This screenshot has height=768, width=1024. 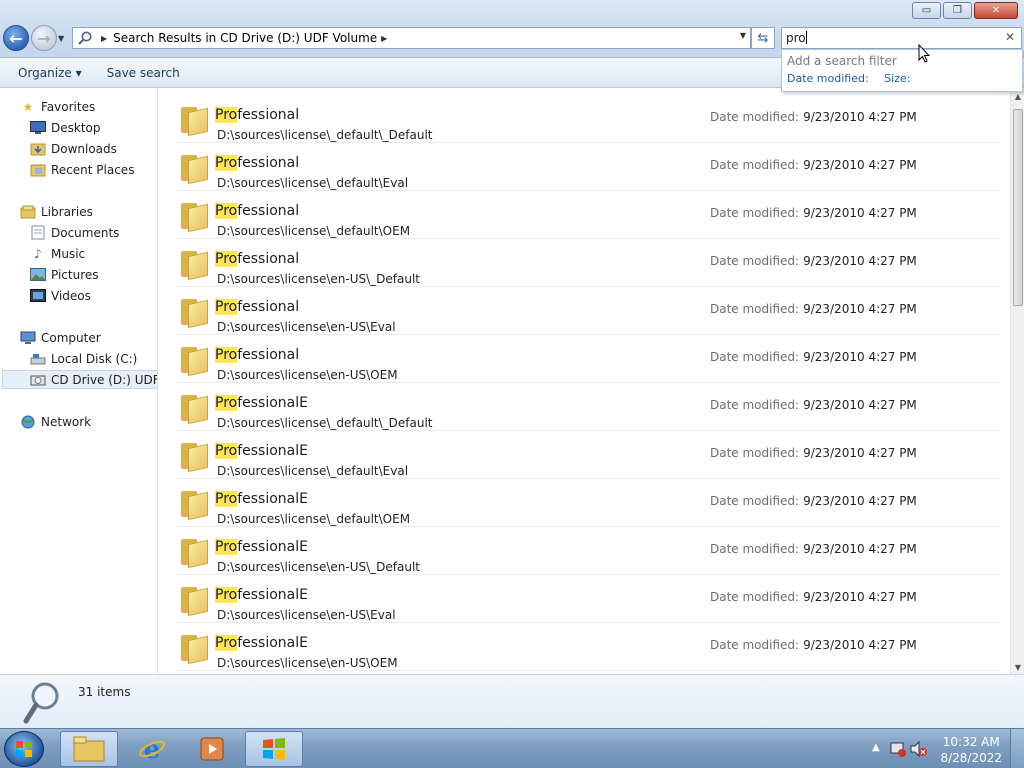 What do you see at coordinates (828, 78) in the screenshot?
I see `filter-date-modified: Date modified:` at bounding box center [828, 78].